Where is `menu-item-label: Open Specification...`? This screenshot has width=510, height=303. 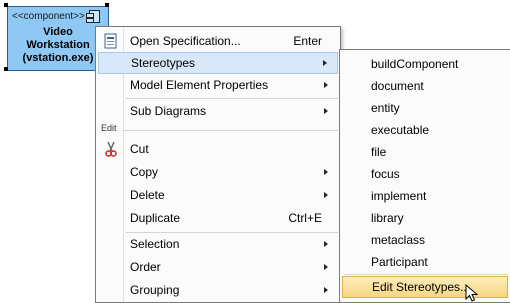
menu-item-label: Open Specification... is located at coordinates (185, 41).